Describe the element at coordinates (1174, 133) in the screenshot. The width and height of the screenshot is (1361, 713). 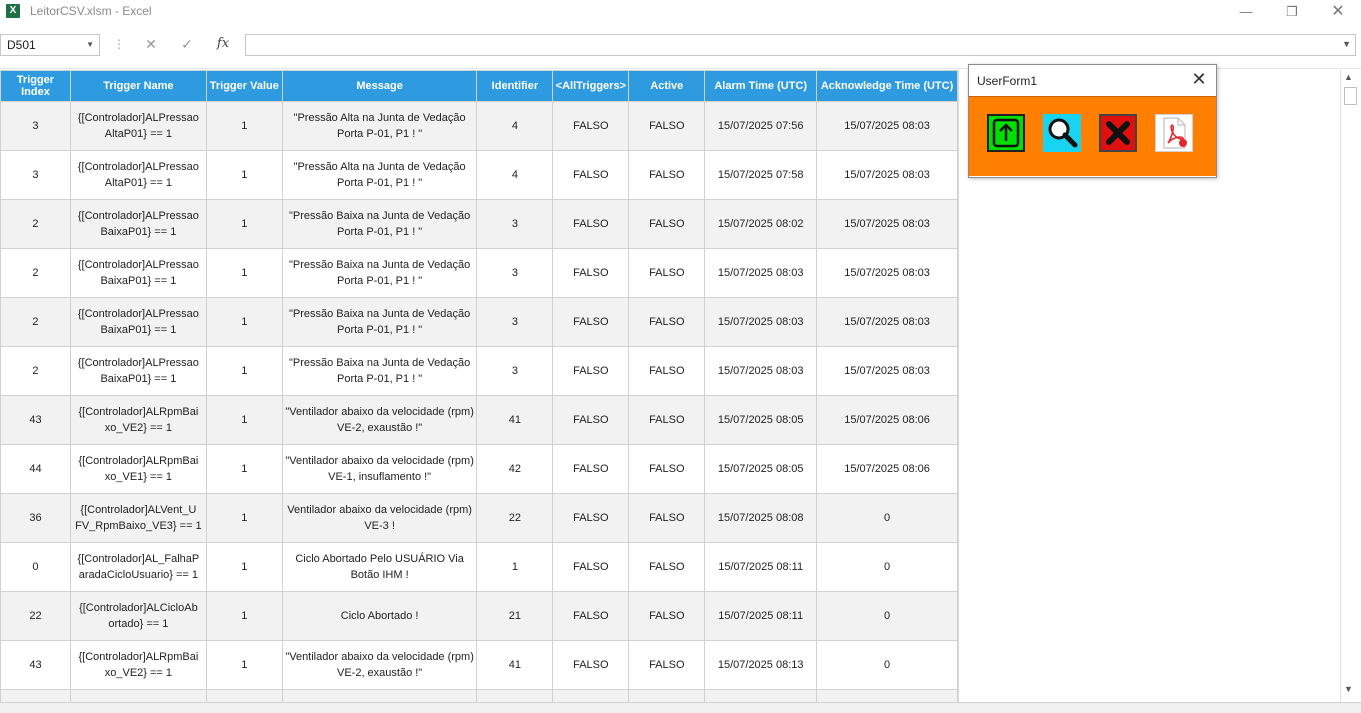
I see `pdf-export-button` at that location.